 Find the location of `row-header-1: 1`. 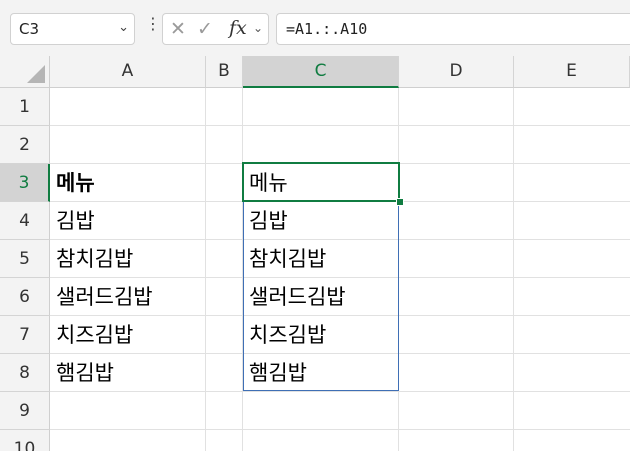

row-header-1: 1 is located at coordinates (25, 107).